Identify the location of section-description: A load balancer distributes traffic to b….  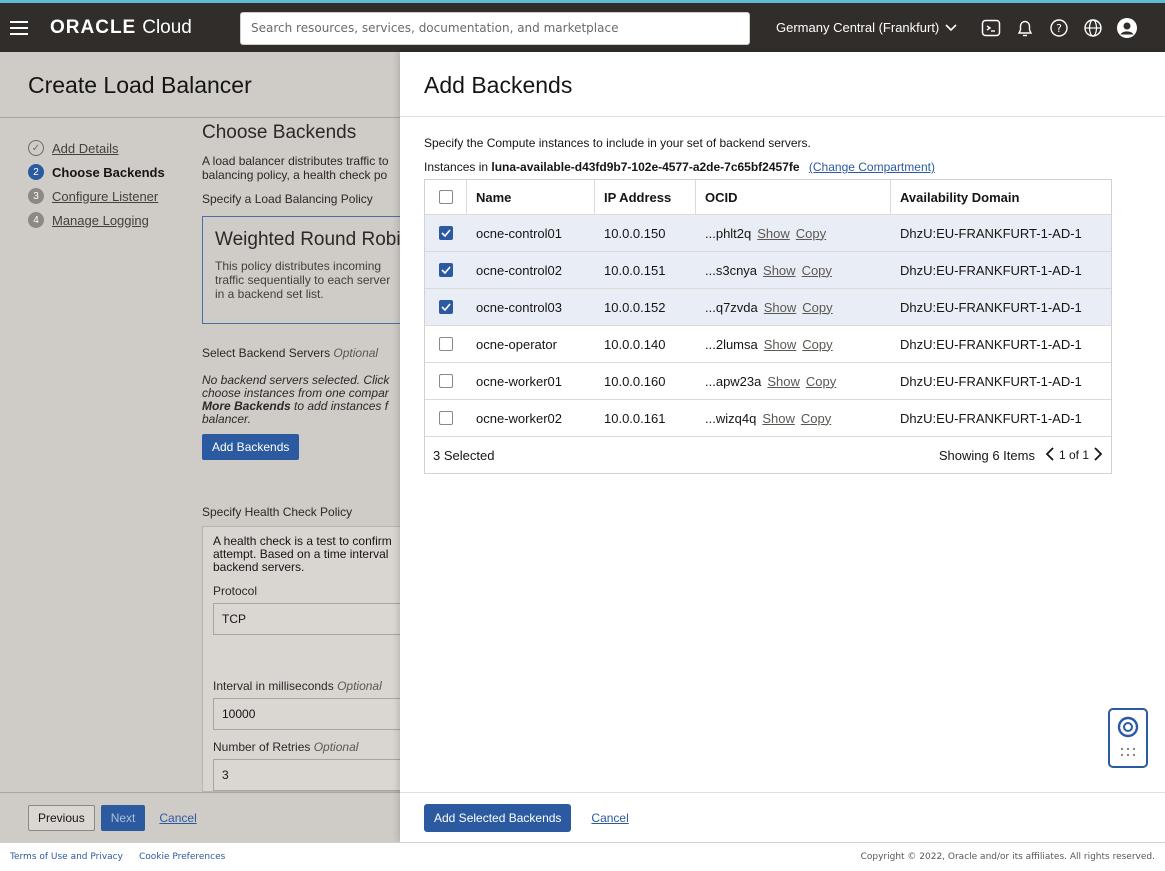
(295, 168).